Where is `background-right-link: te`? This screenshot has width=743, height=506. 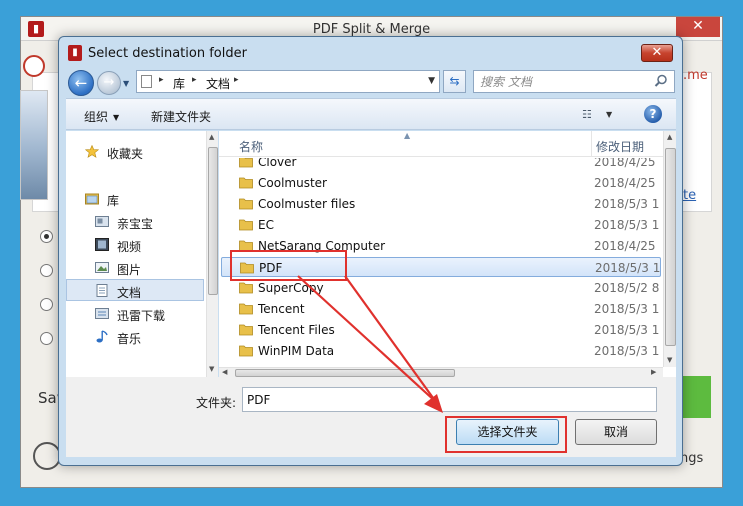
background-right-link: te is located at coordinates (689, 195).